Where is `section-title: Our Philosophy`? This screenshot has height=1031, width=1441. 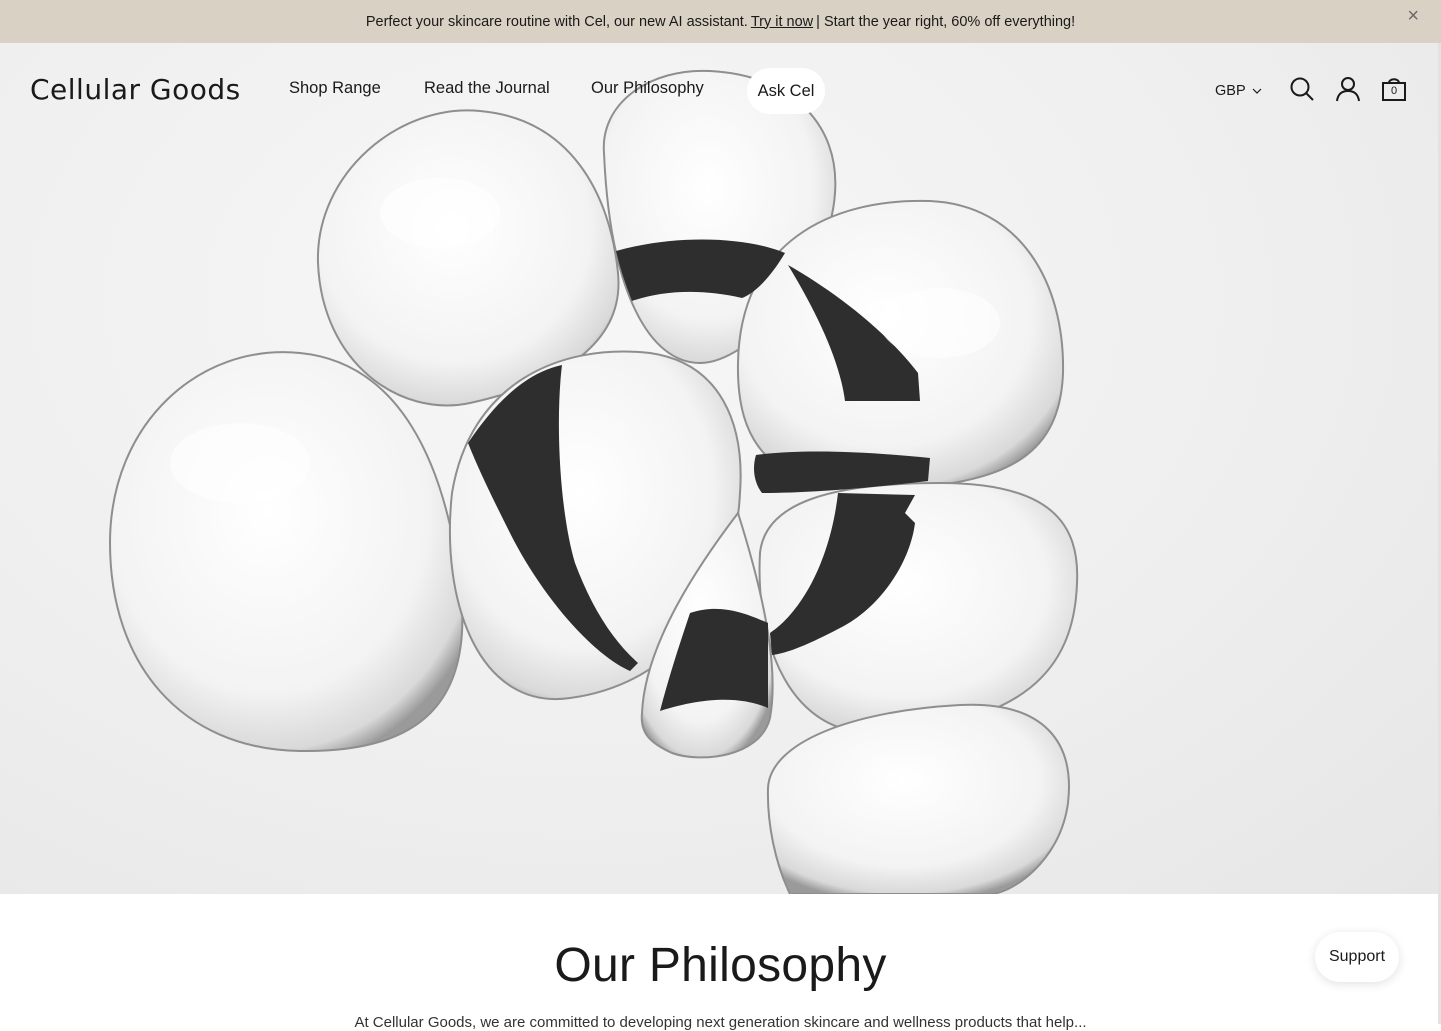 section-title: Our Philosophy is located at coordinates (720, 965).